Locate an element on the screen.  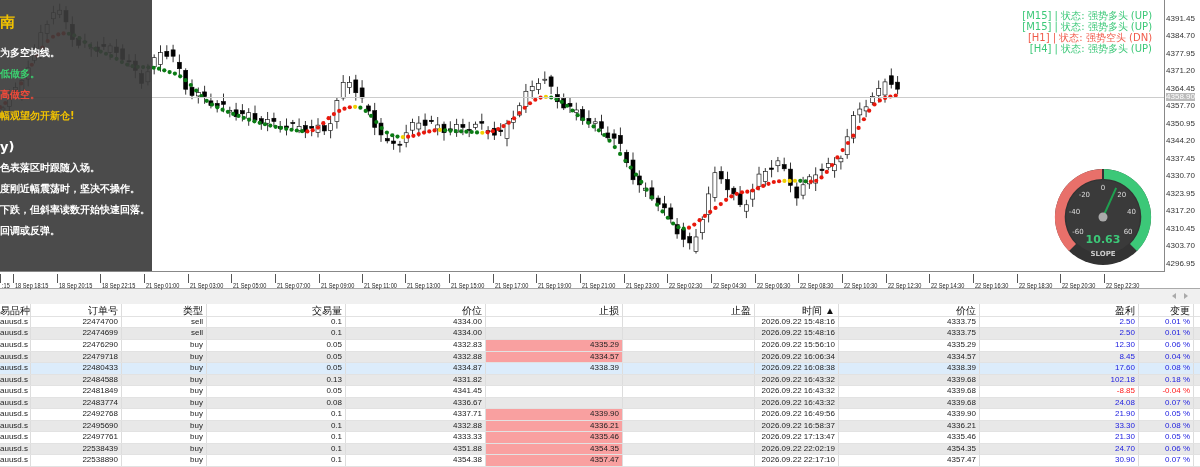
price-tick-label: 4310.45 is located at coordinates (1180, 228).